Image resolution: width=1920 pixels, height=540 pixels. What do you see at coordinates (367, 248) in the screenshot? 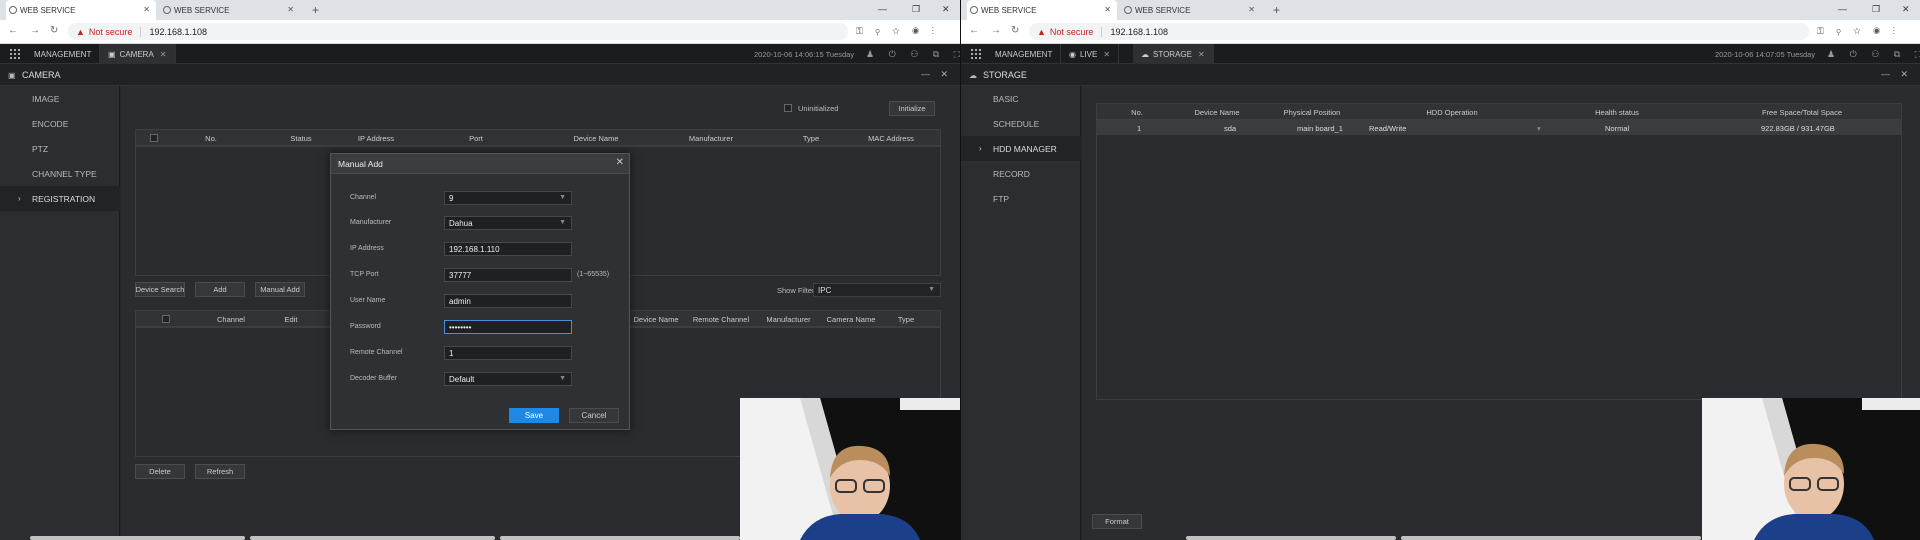
I see `ip-address-label: IP Address` at bounding box center [367, 248].